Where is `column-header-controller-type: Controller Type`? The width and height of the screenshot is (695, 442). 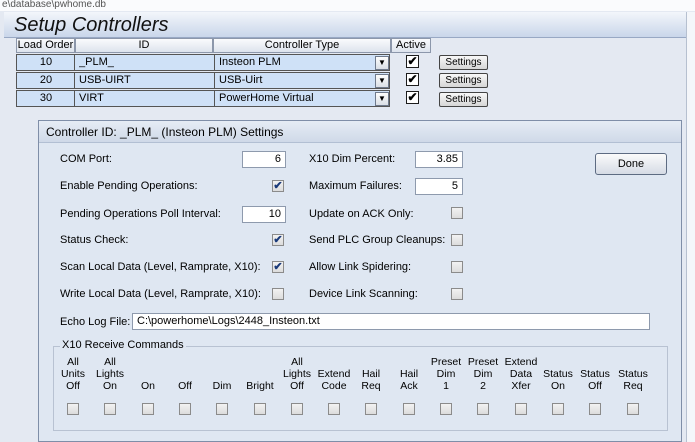 column-header-controller-type: Controller Type is located at coordinates (302, 45).